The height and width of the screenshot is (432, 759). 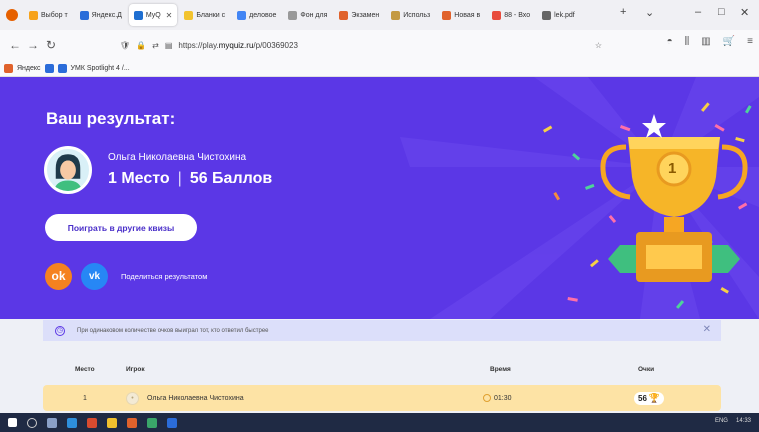 What do you see at coordinates (52, 422) in the screenshot?
I see `task-view-icon` at bounding box center [52, 422].